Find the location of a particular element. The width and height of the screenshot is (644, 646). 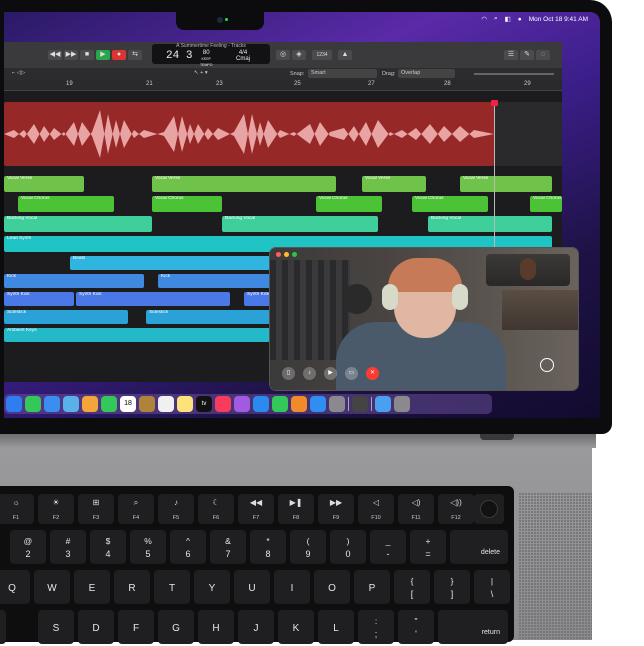

number-key: (9 is located at coordinates (308, 547).